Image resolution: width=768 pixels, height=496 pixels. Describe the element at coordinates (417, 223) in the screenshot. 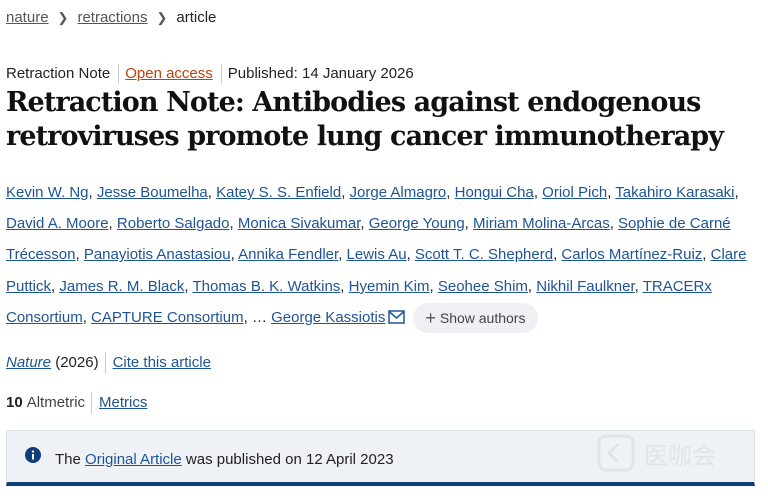

I see `author-link: George Young` at that location.